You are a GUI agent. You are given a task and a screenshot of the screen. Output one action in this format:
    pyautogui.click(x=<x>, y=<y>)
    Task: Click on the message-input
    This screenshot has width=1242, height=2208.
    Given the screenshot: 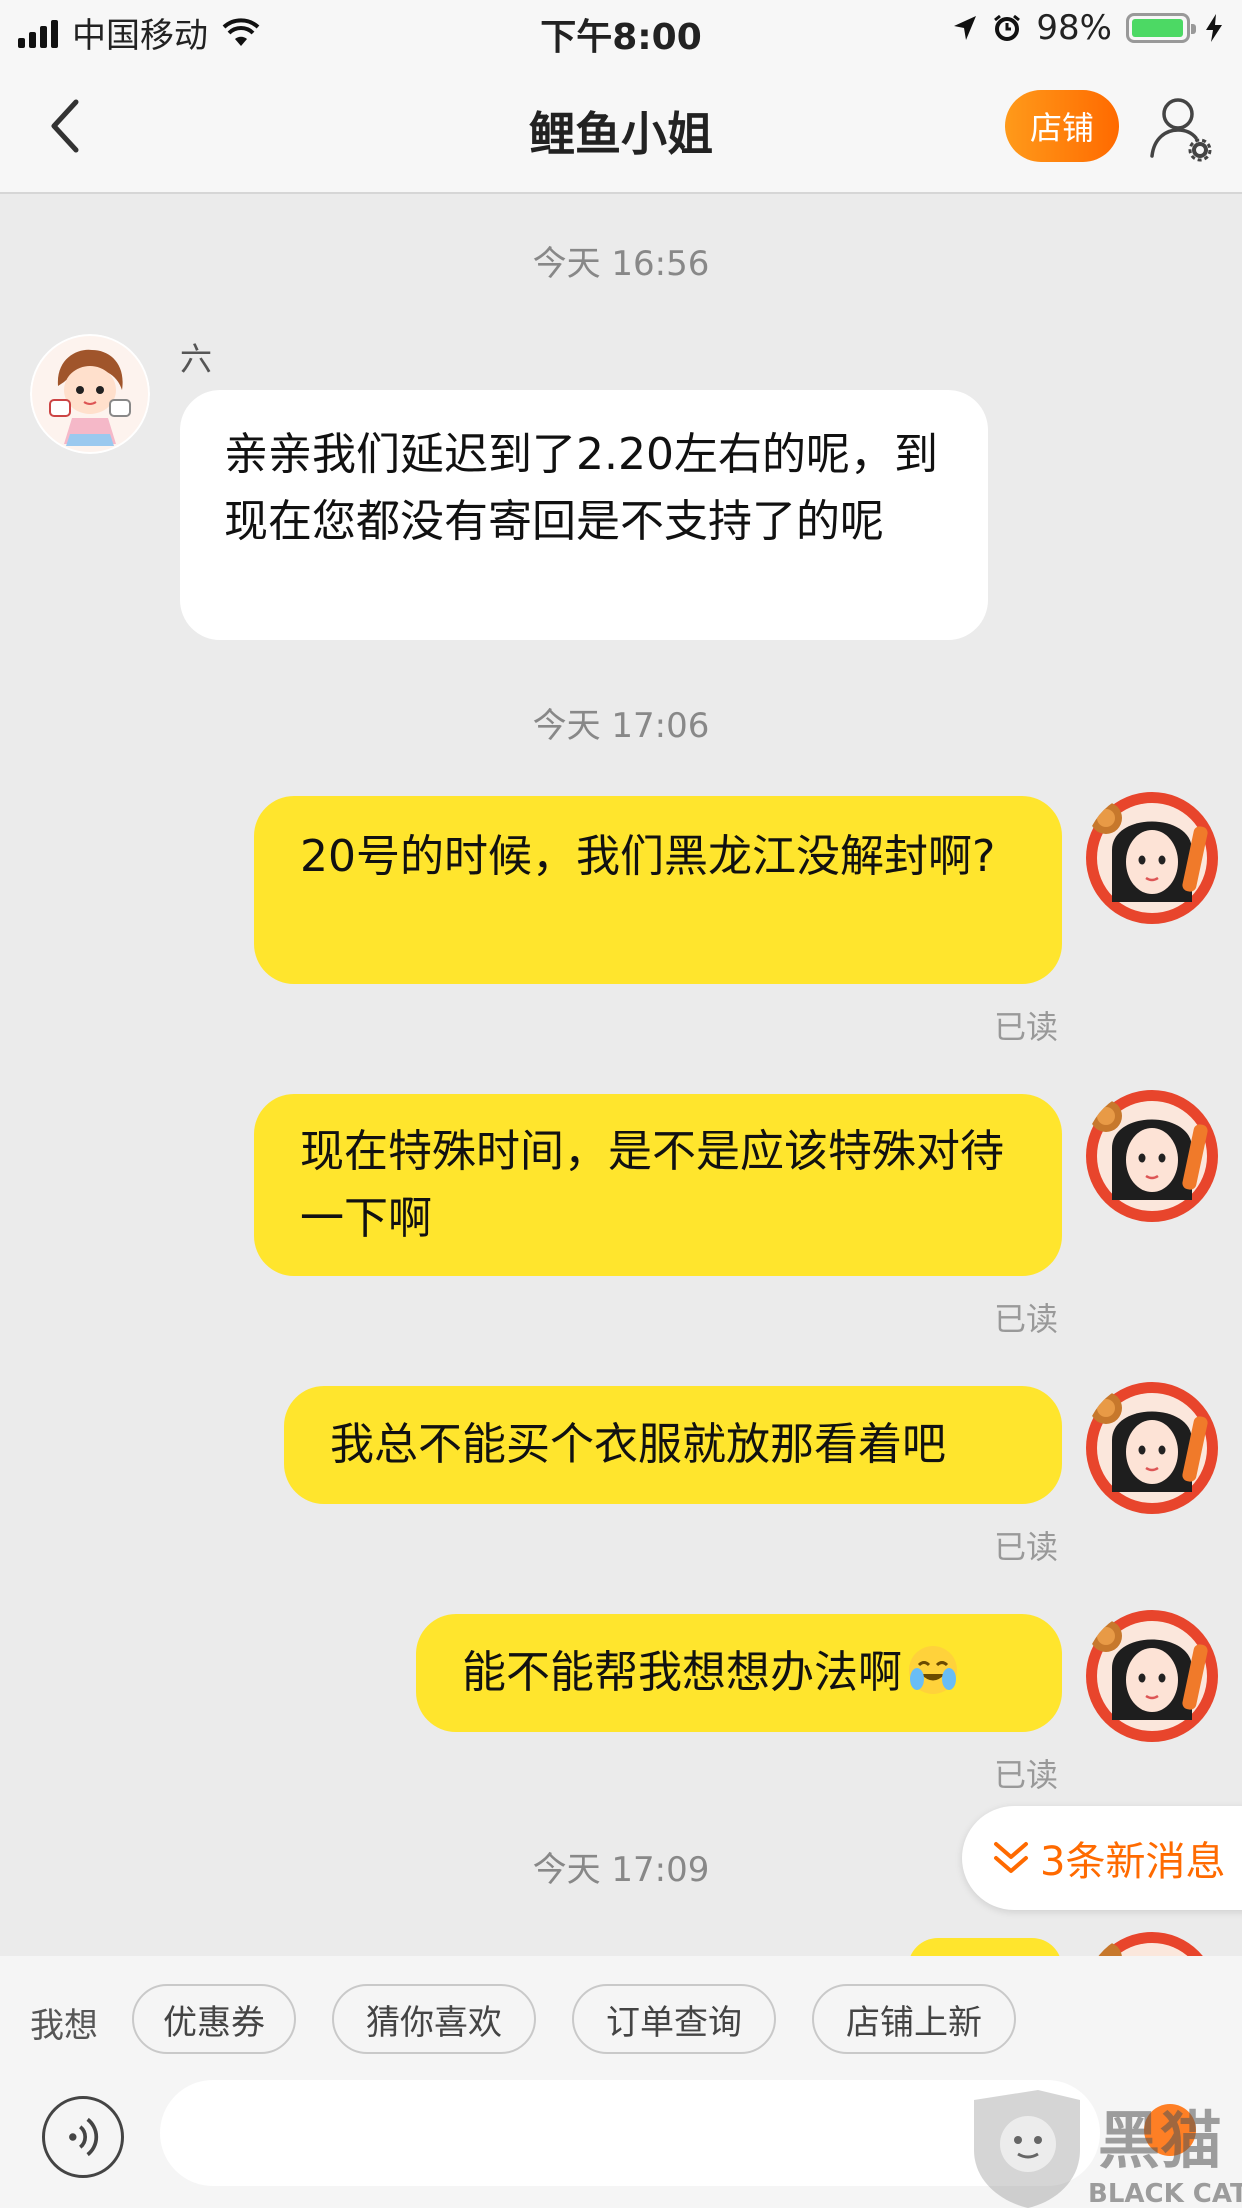 What is the action you would take?
    pyautogui.click(x=630, y=2133)
    